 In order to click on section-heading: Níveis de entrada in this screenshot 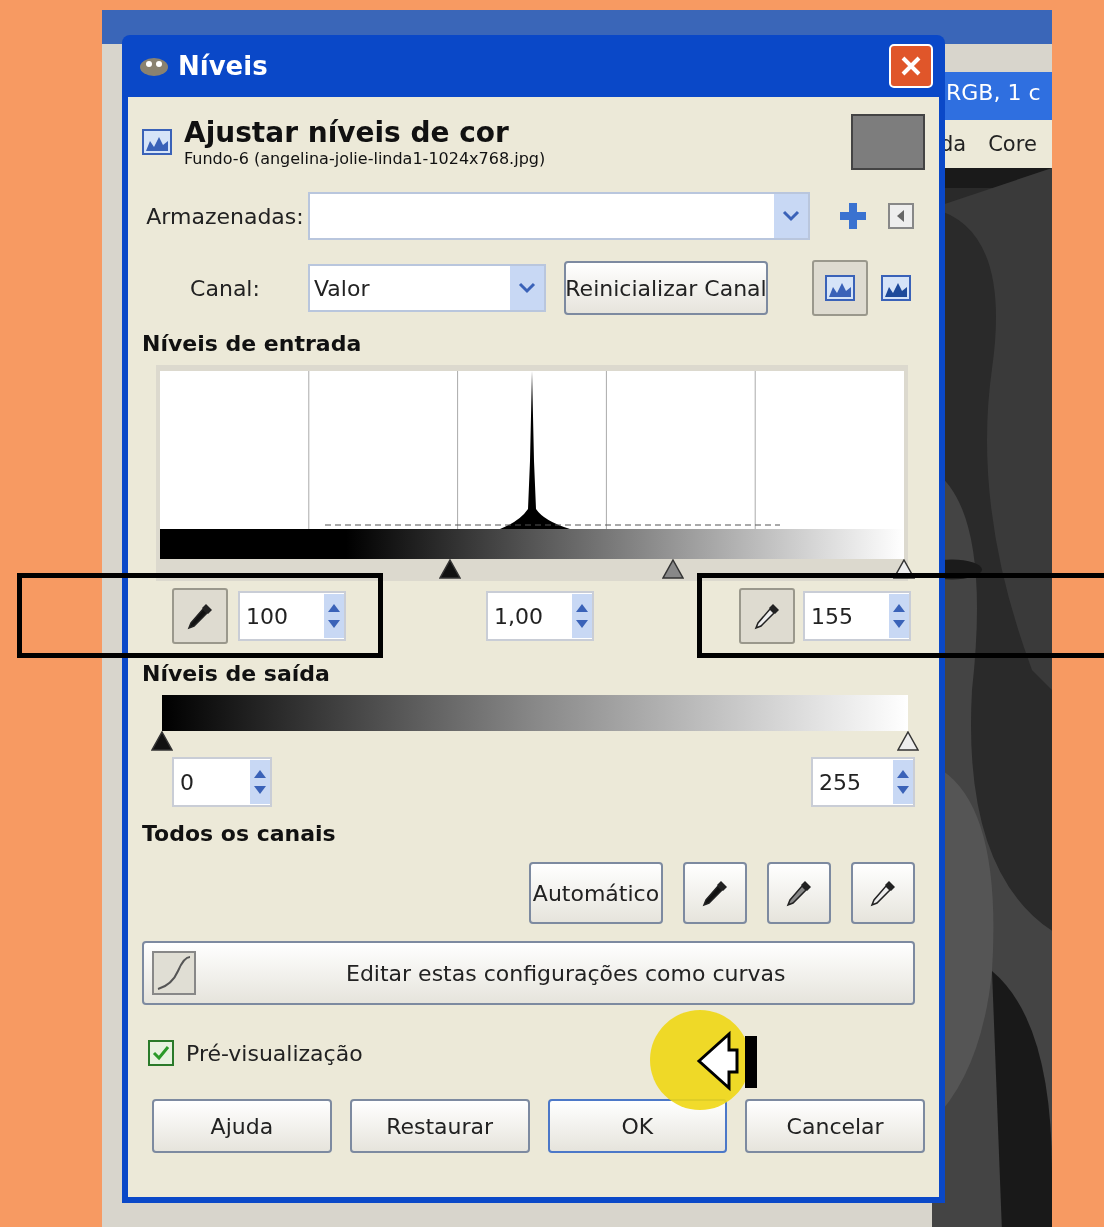, I will do `click(252, 343)`.